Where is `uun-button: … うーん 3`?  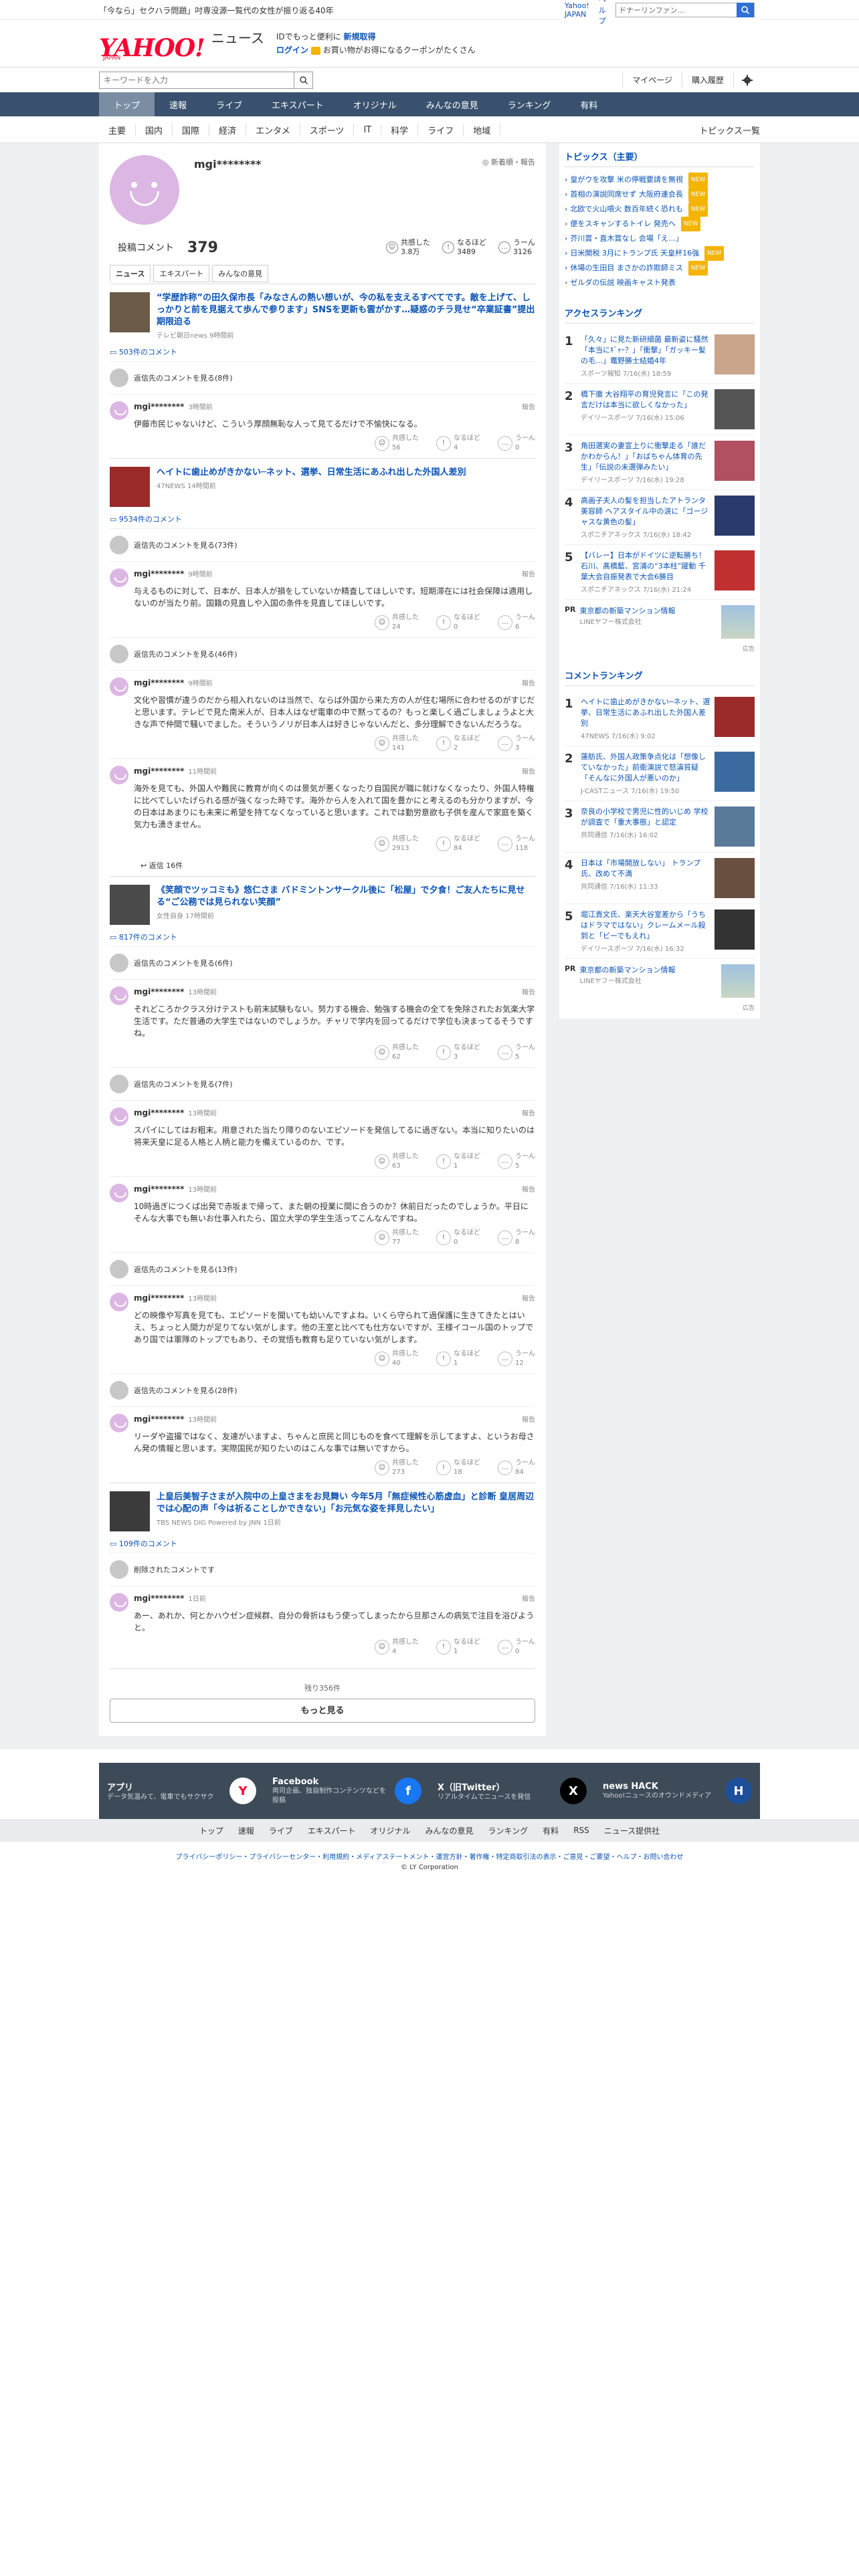 uun-button: … うーん 3 is located at coordinates (516, 743).